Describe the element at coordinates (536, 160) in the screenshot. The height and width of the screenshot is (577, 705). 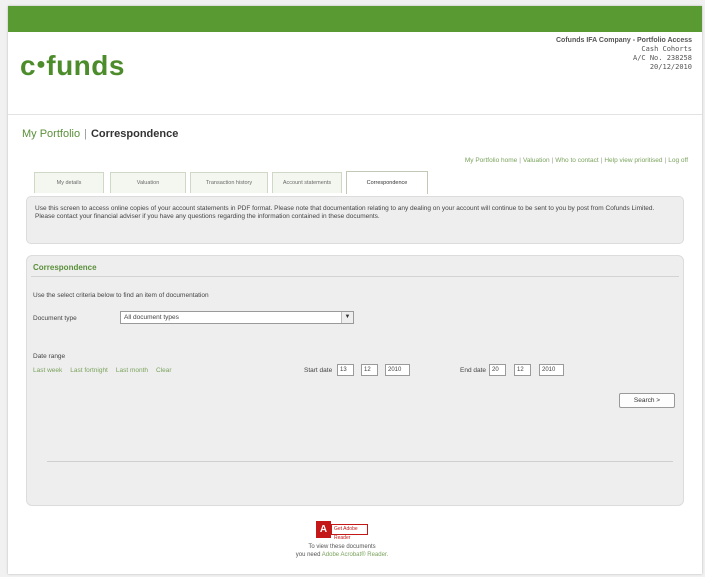
I see `link-valuation: Valuation` at that location.